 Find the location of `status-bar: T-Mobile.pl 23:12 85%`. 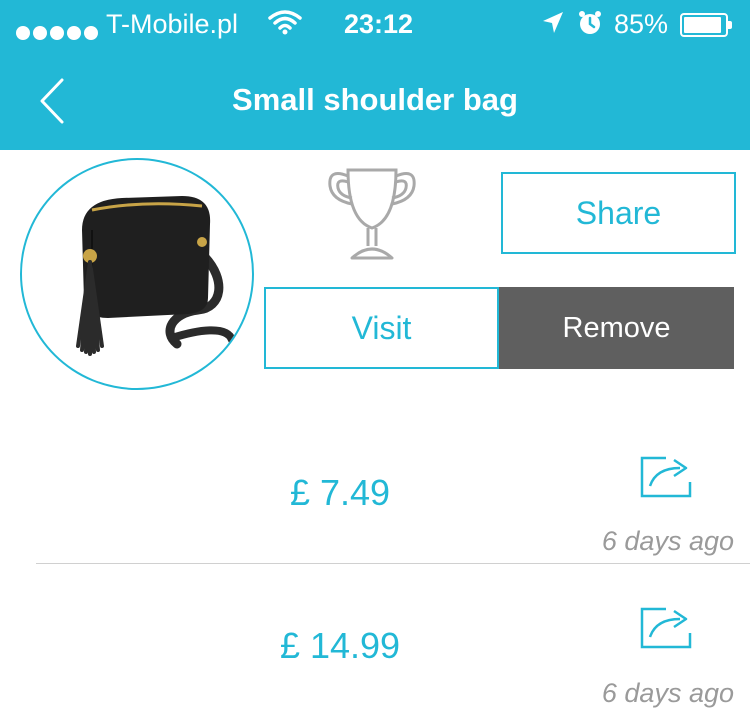

status-bar: T-Mobile.pl 23:12 85% is located at coordinates (375, 26).